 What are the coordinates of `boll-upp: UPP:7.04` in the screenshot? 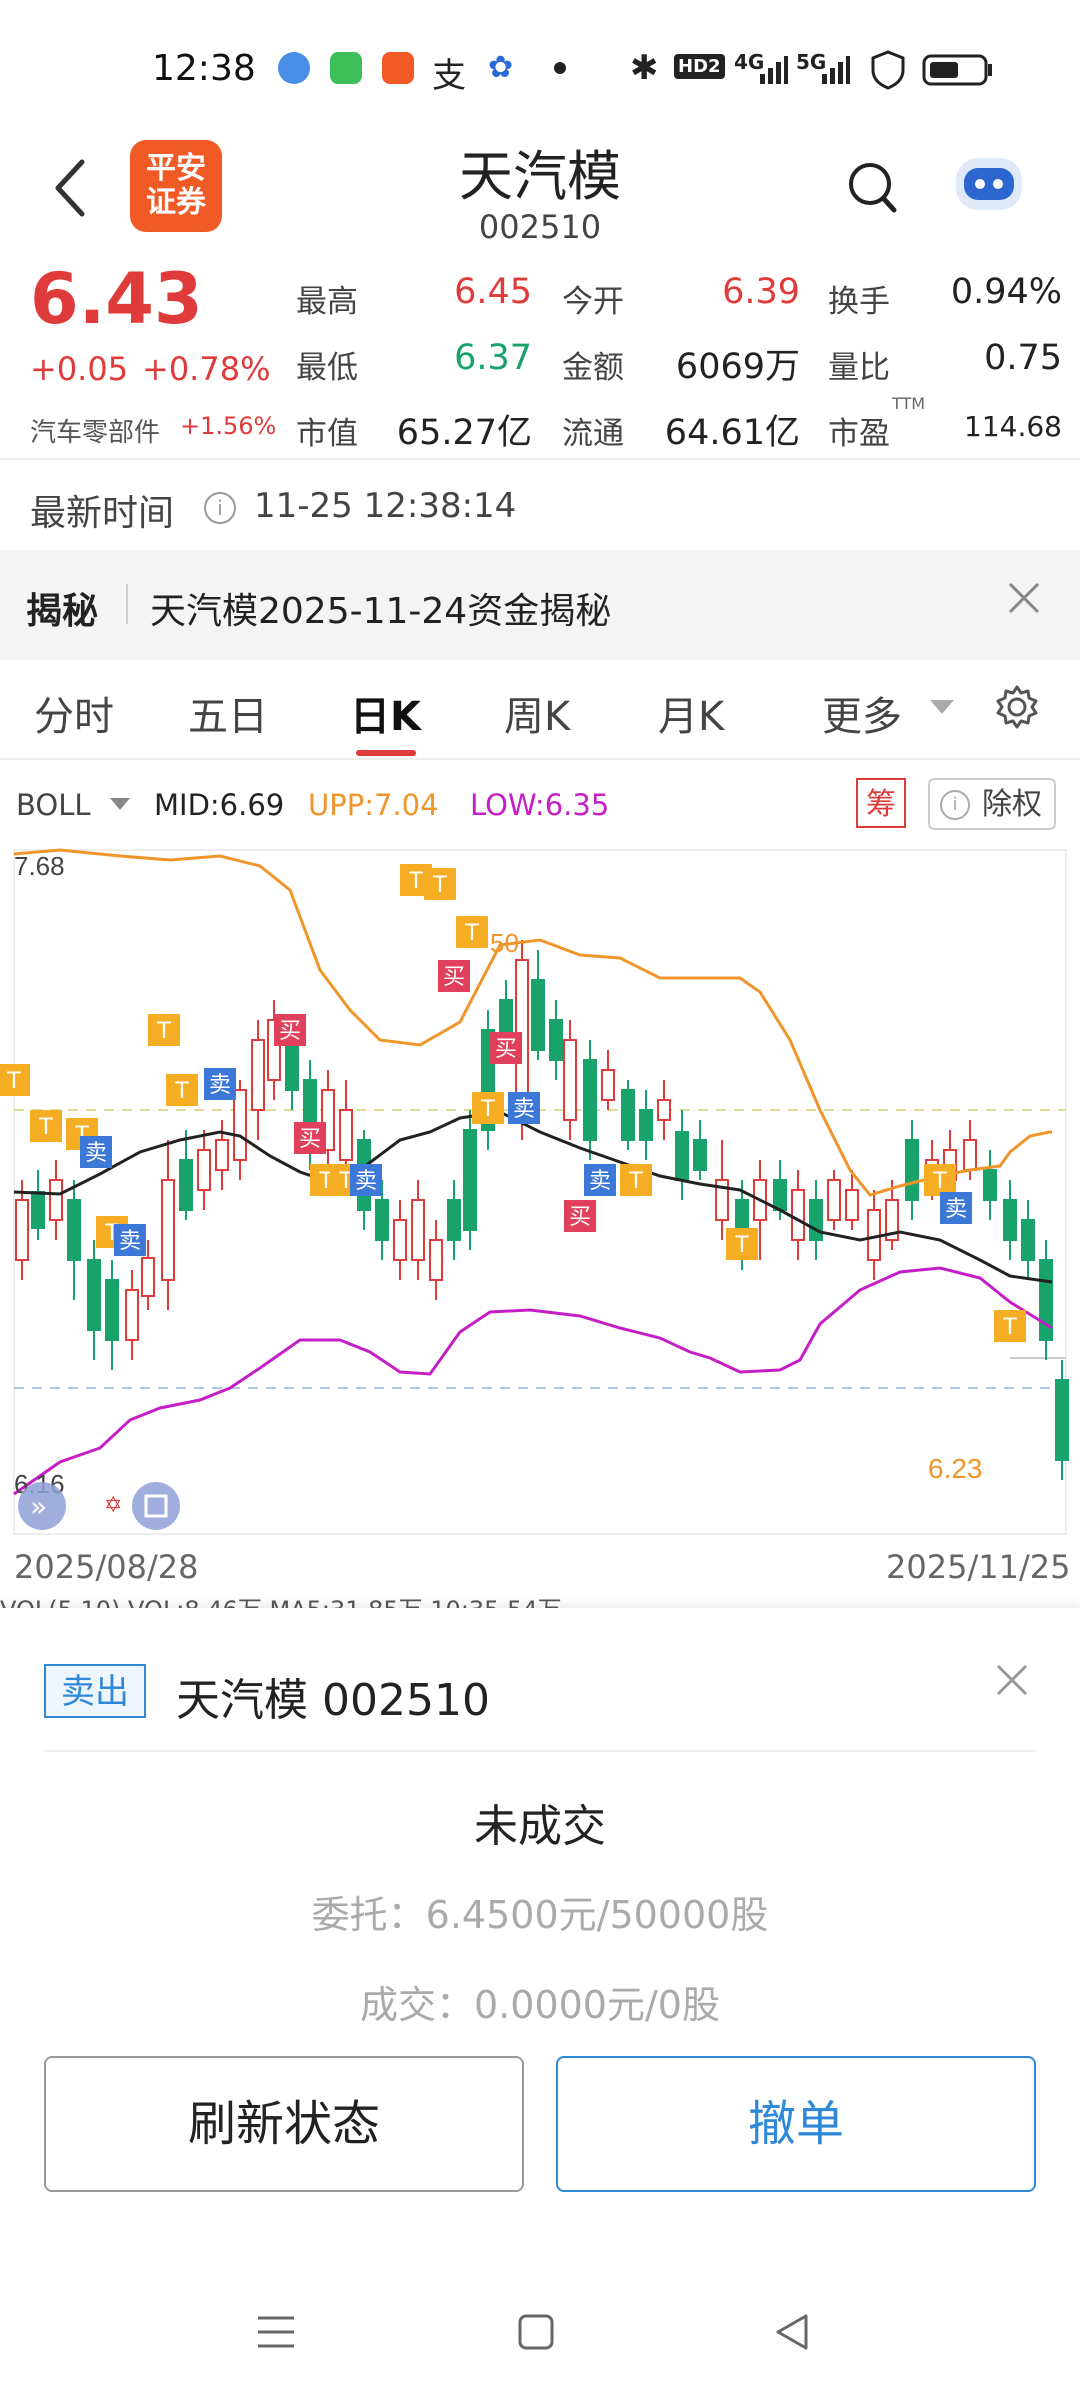 It's located at (373, 805).